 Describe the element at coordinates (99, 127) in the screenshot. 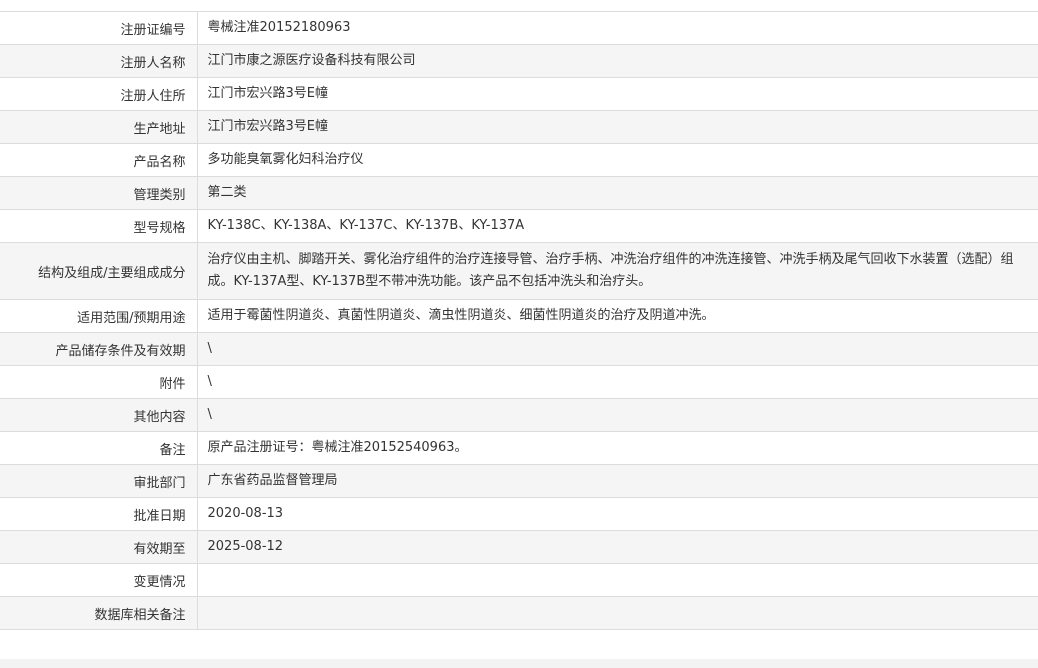

I see `row-label: 生产地址` at that location.